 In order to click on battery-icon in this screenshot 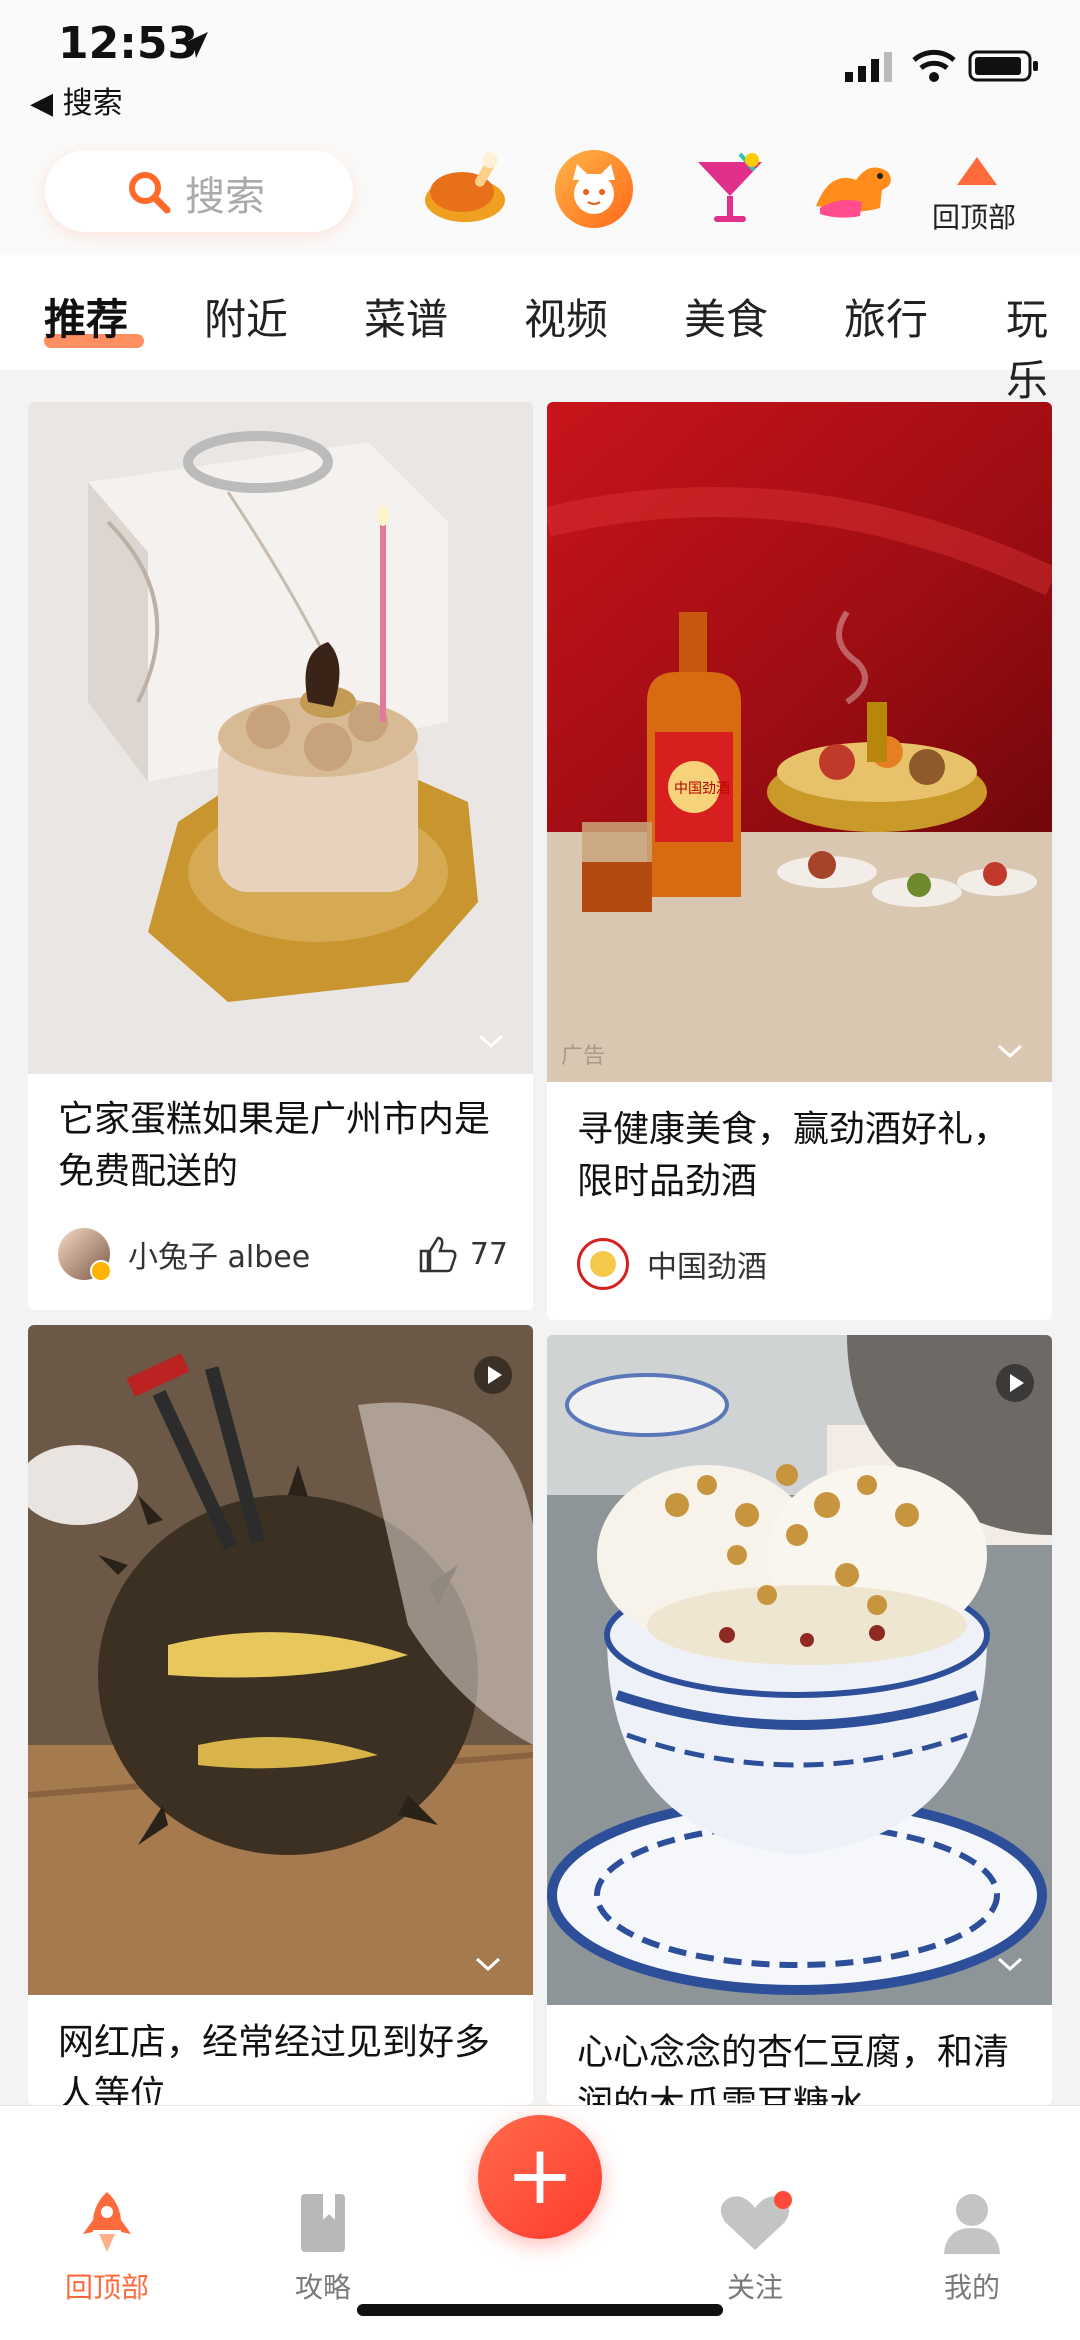, I will do `click(1003, 66)`.